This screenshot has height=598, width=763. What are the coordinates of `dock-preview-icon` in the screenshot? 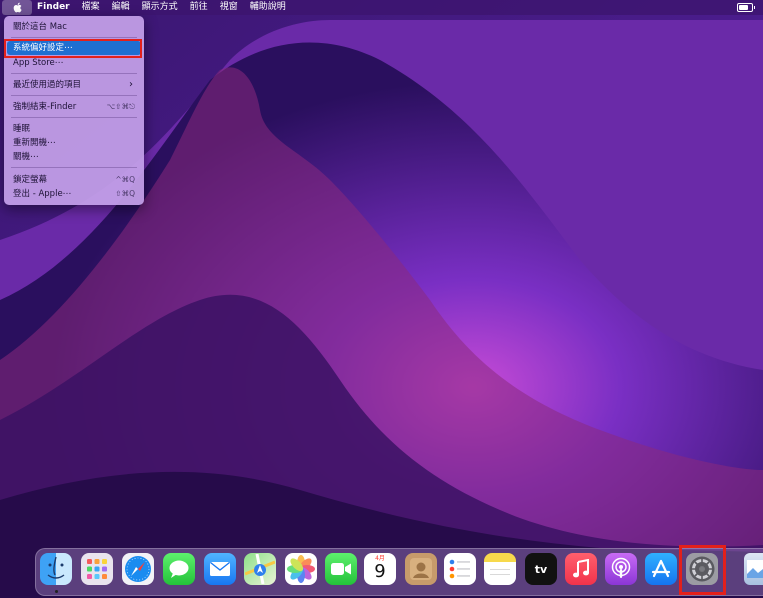 It's located at (753, 569).